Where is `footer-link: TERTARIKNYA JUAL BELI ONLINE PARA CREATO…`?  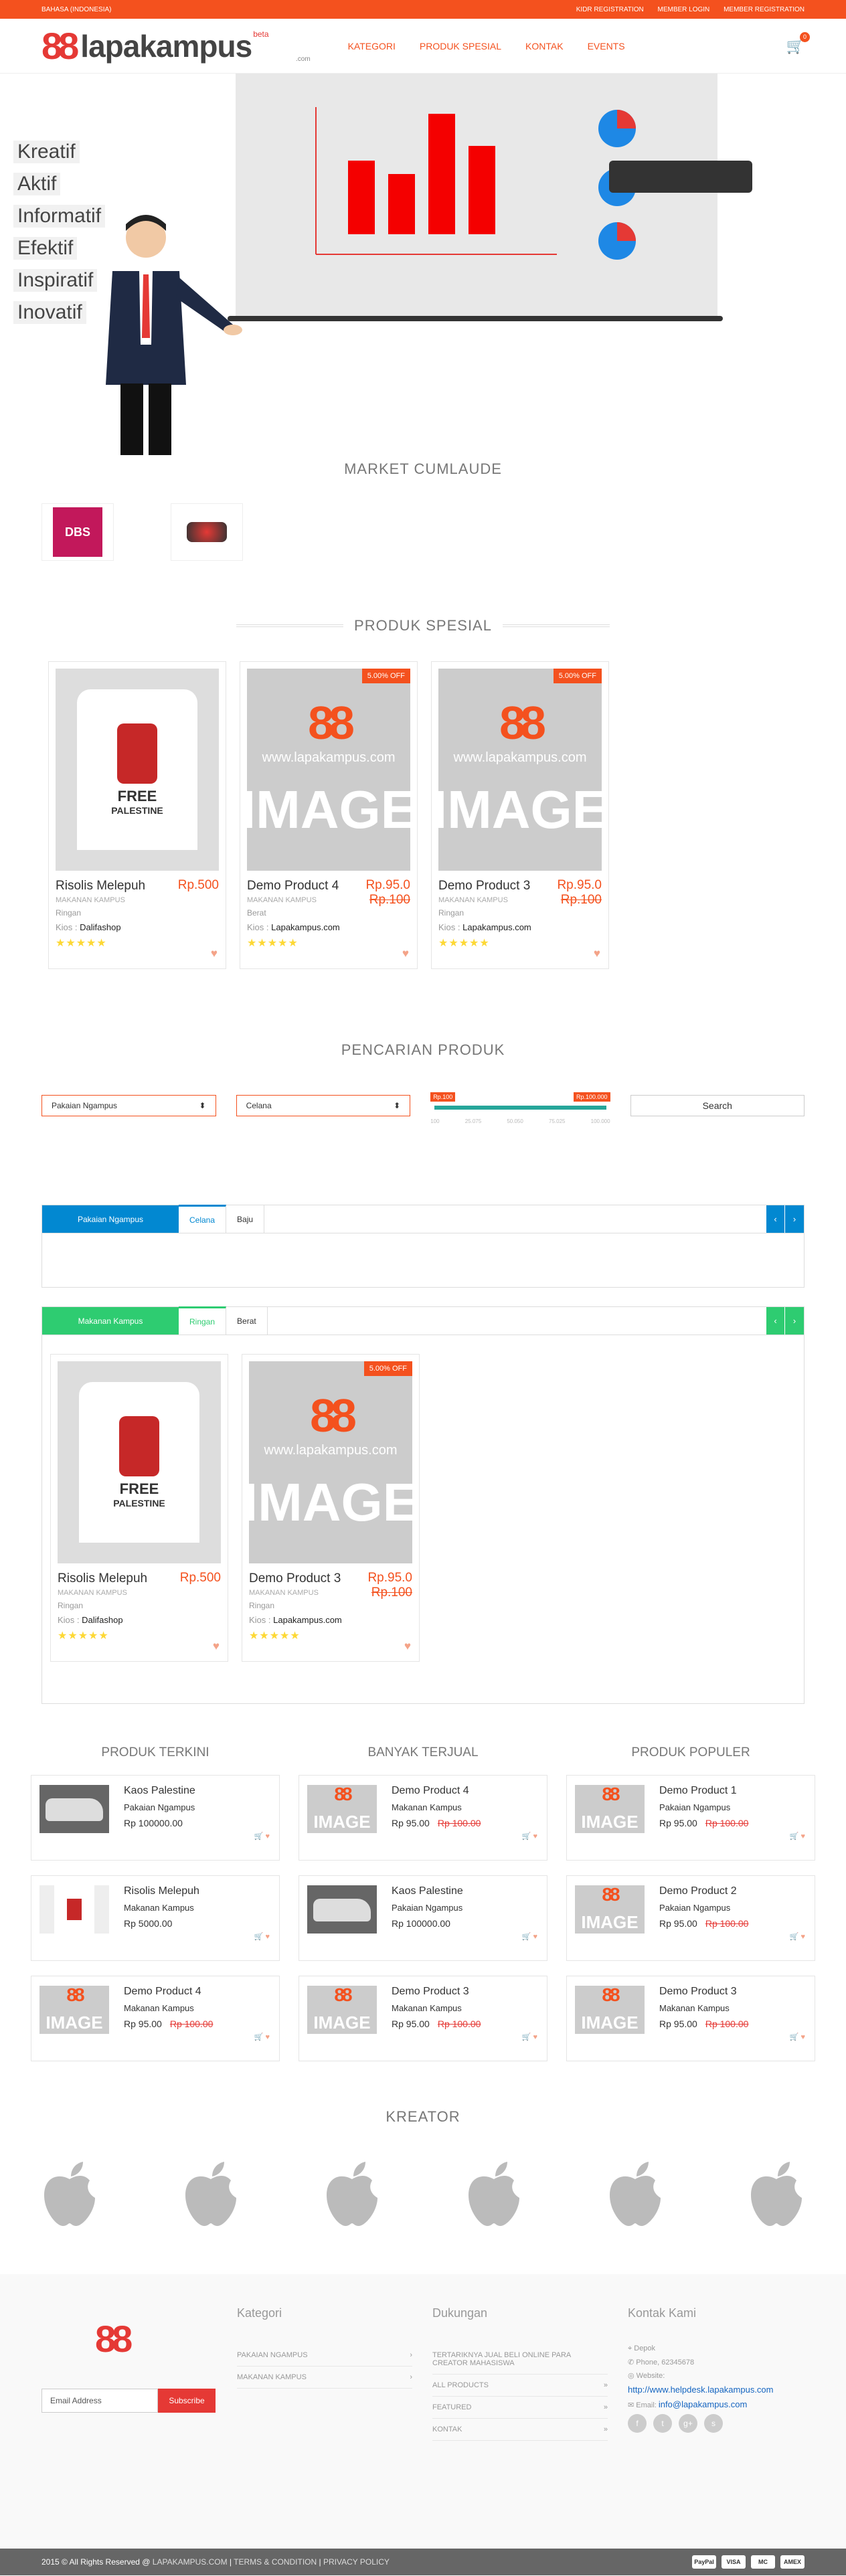 footer-link: TERTARIKNYA JUAL BELI ONLINE PARA CREATO… is located at coordinates (520, 2359).